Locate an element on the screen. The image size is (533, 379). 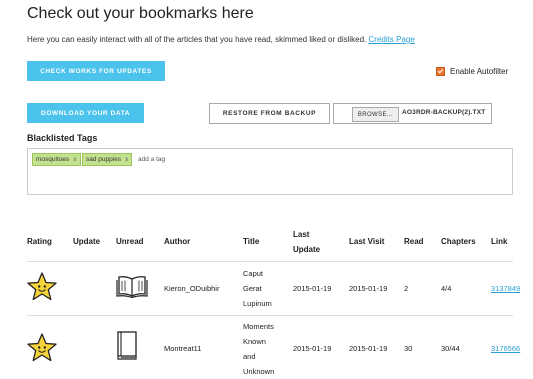
title-cell: Moments Known and Unknown is located at coordinates (258, 349).